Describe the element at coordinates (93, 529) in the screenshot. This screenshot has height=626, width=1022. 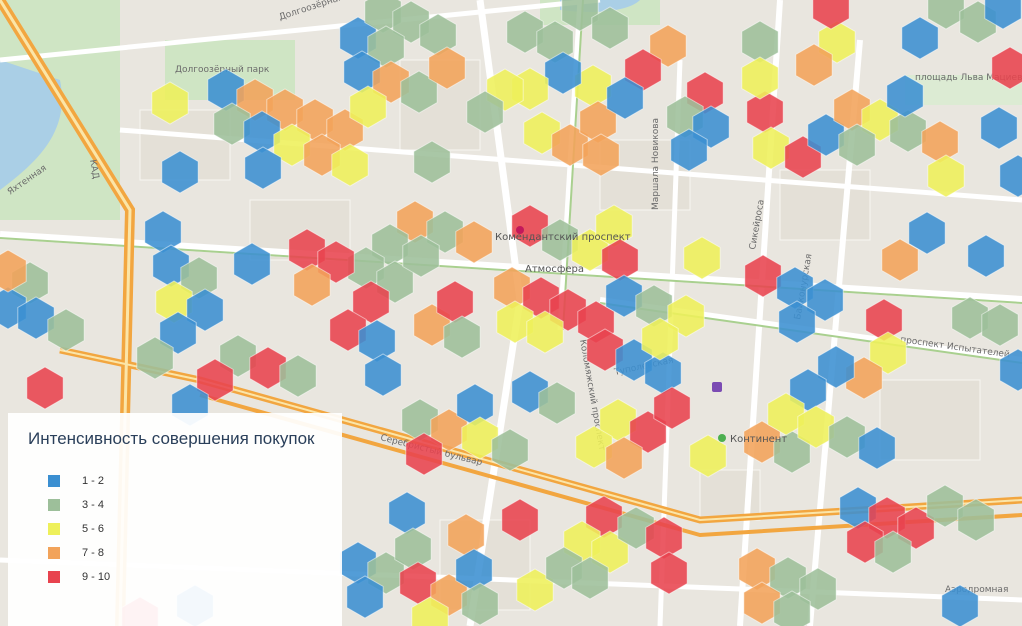
I see `legend-label: 5 - 6` at that location.